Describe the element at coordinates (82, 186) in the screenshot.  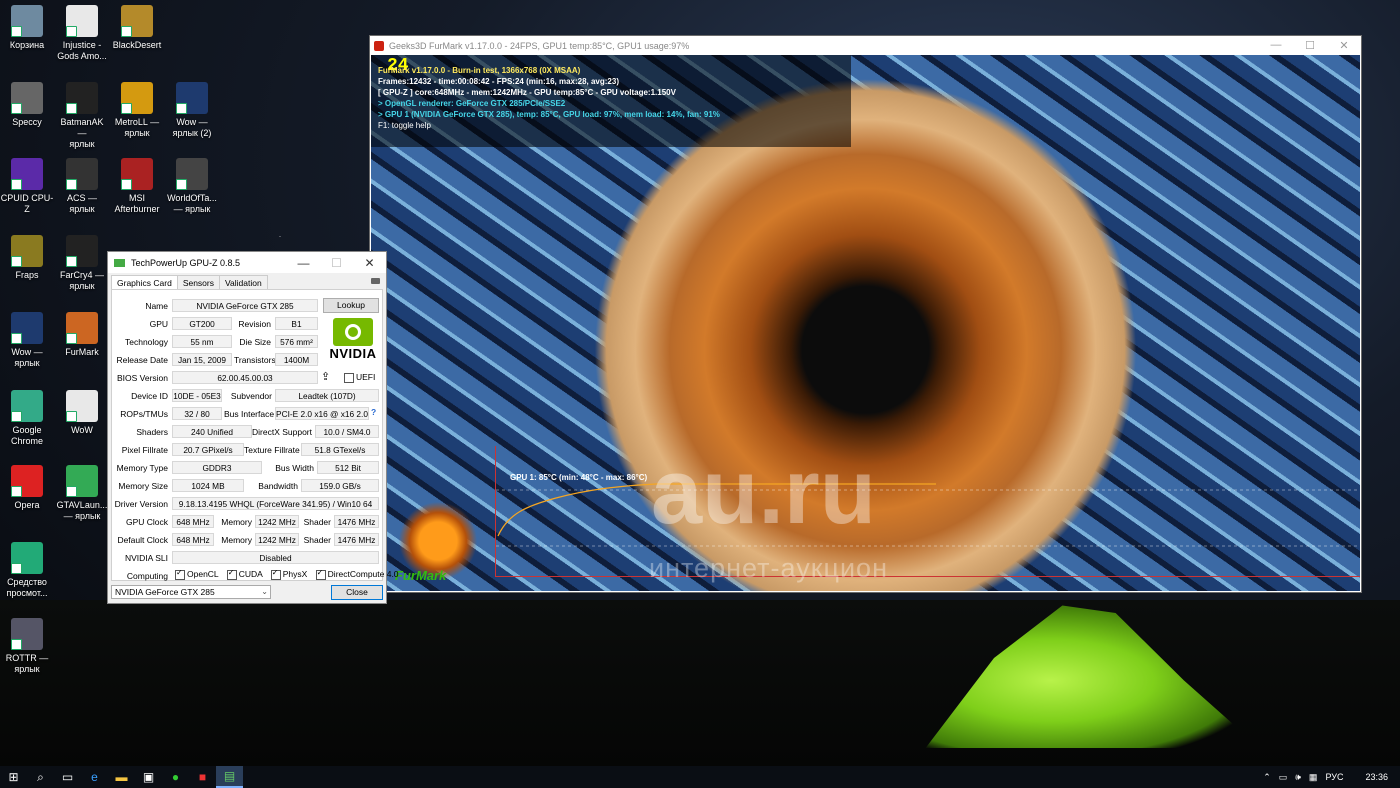
I see `desktop-icon: ACS — ярлык` at that location.